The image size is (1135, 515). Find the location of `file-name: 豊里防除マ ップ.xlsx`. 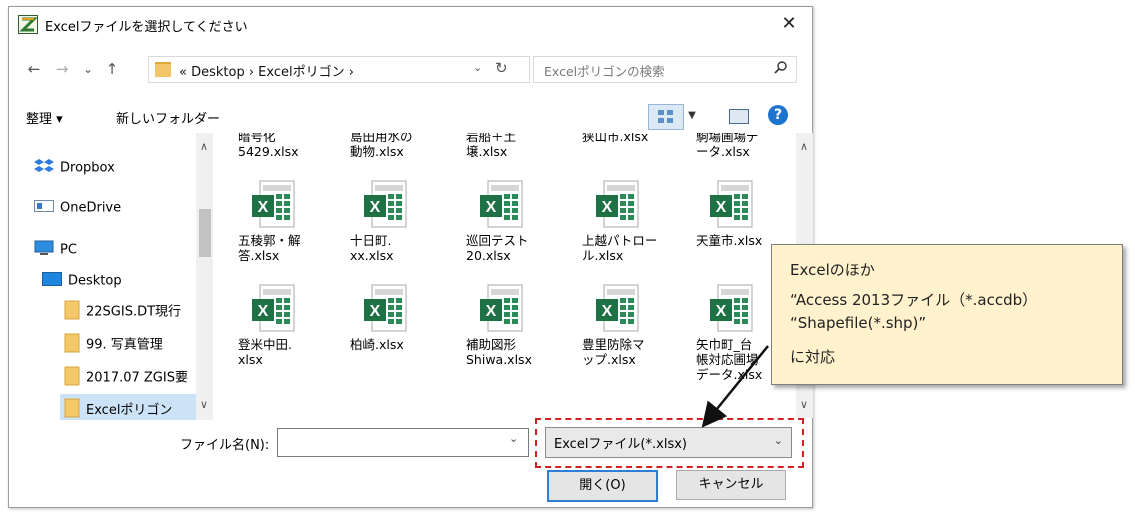

file-name: 豊里防除マ ップ.xlsx is located at coordinates (613, 352).